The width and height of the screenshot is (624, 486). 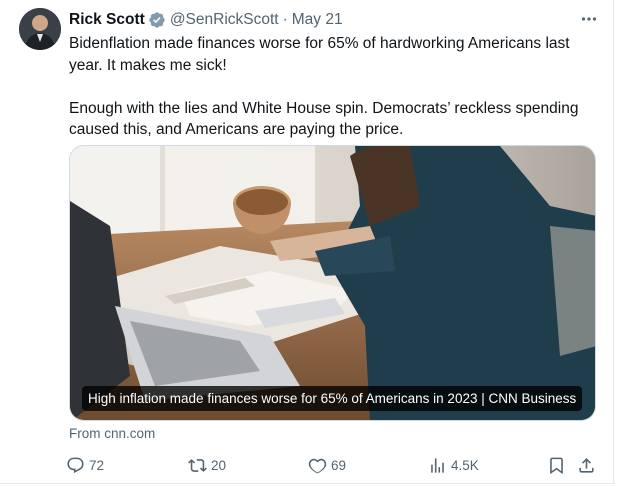 What do you see at coordinates (219, 465) in the screenshot?
I see `repost-count: 20` at bounding box center [219, 465].